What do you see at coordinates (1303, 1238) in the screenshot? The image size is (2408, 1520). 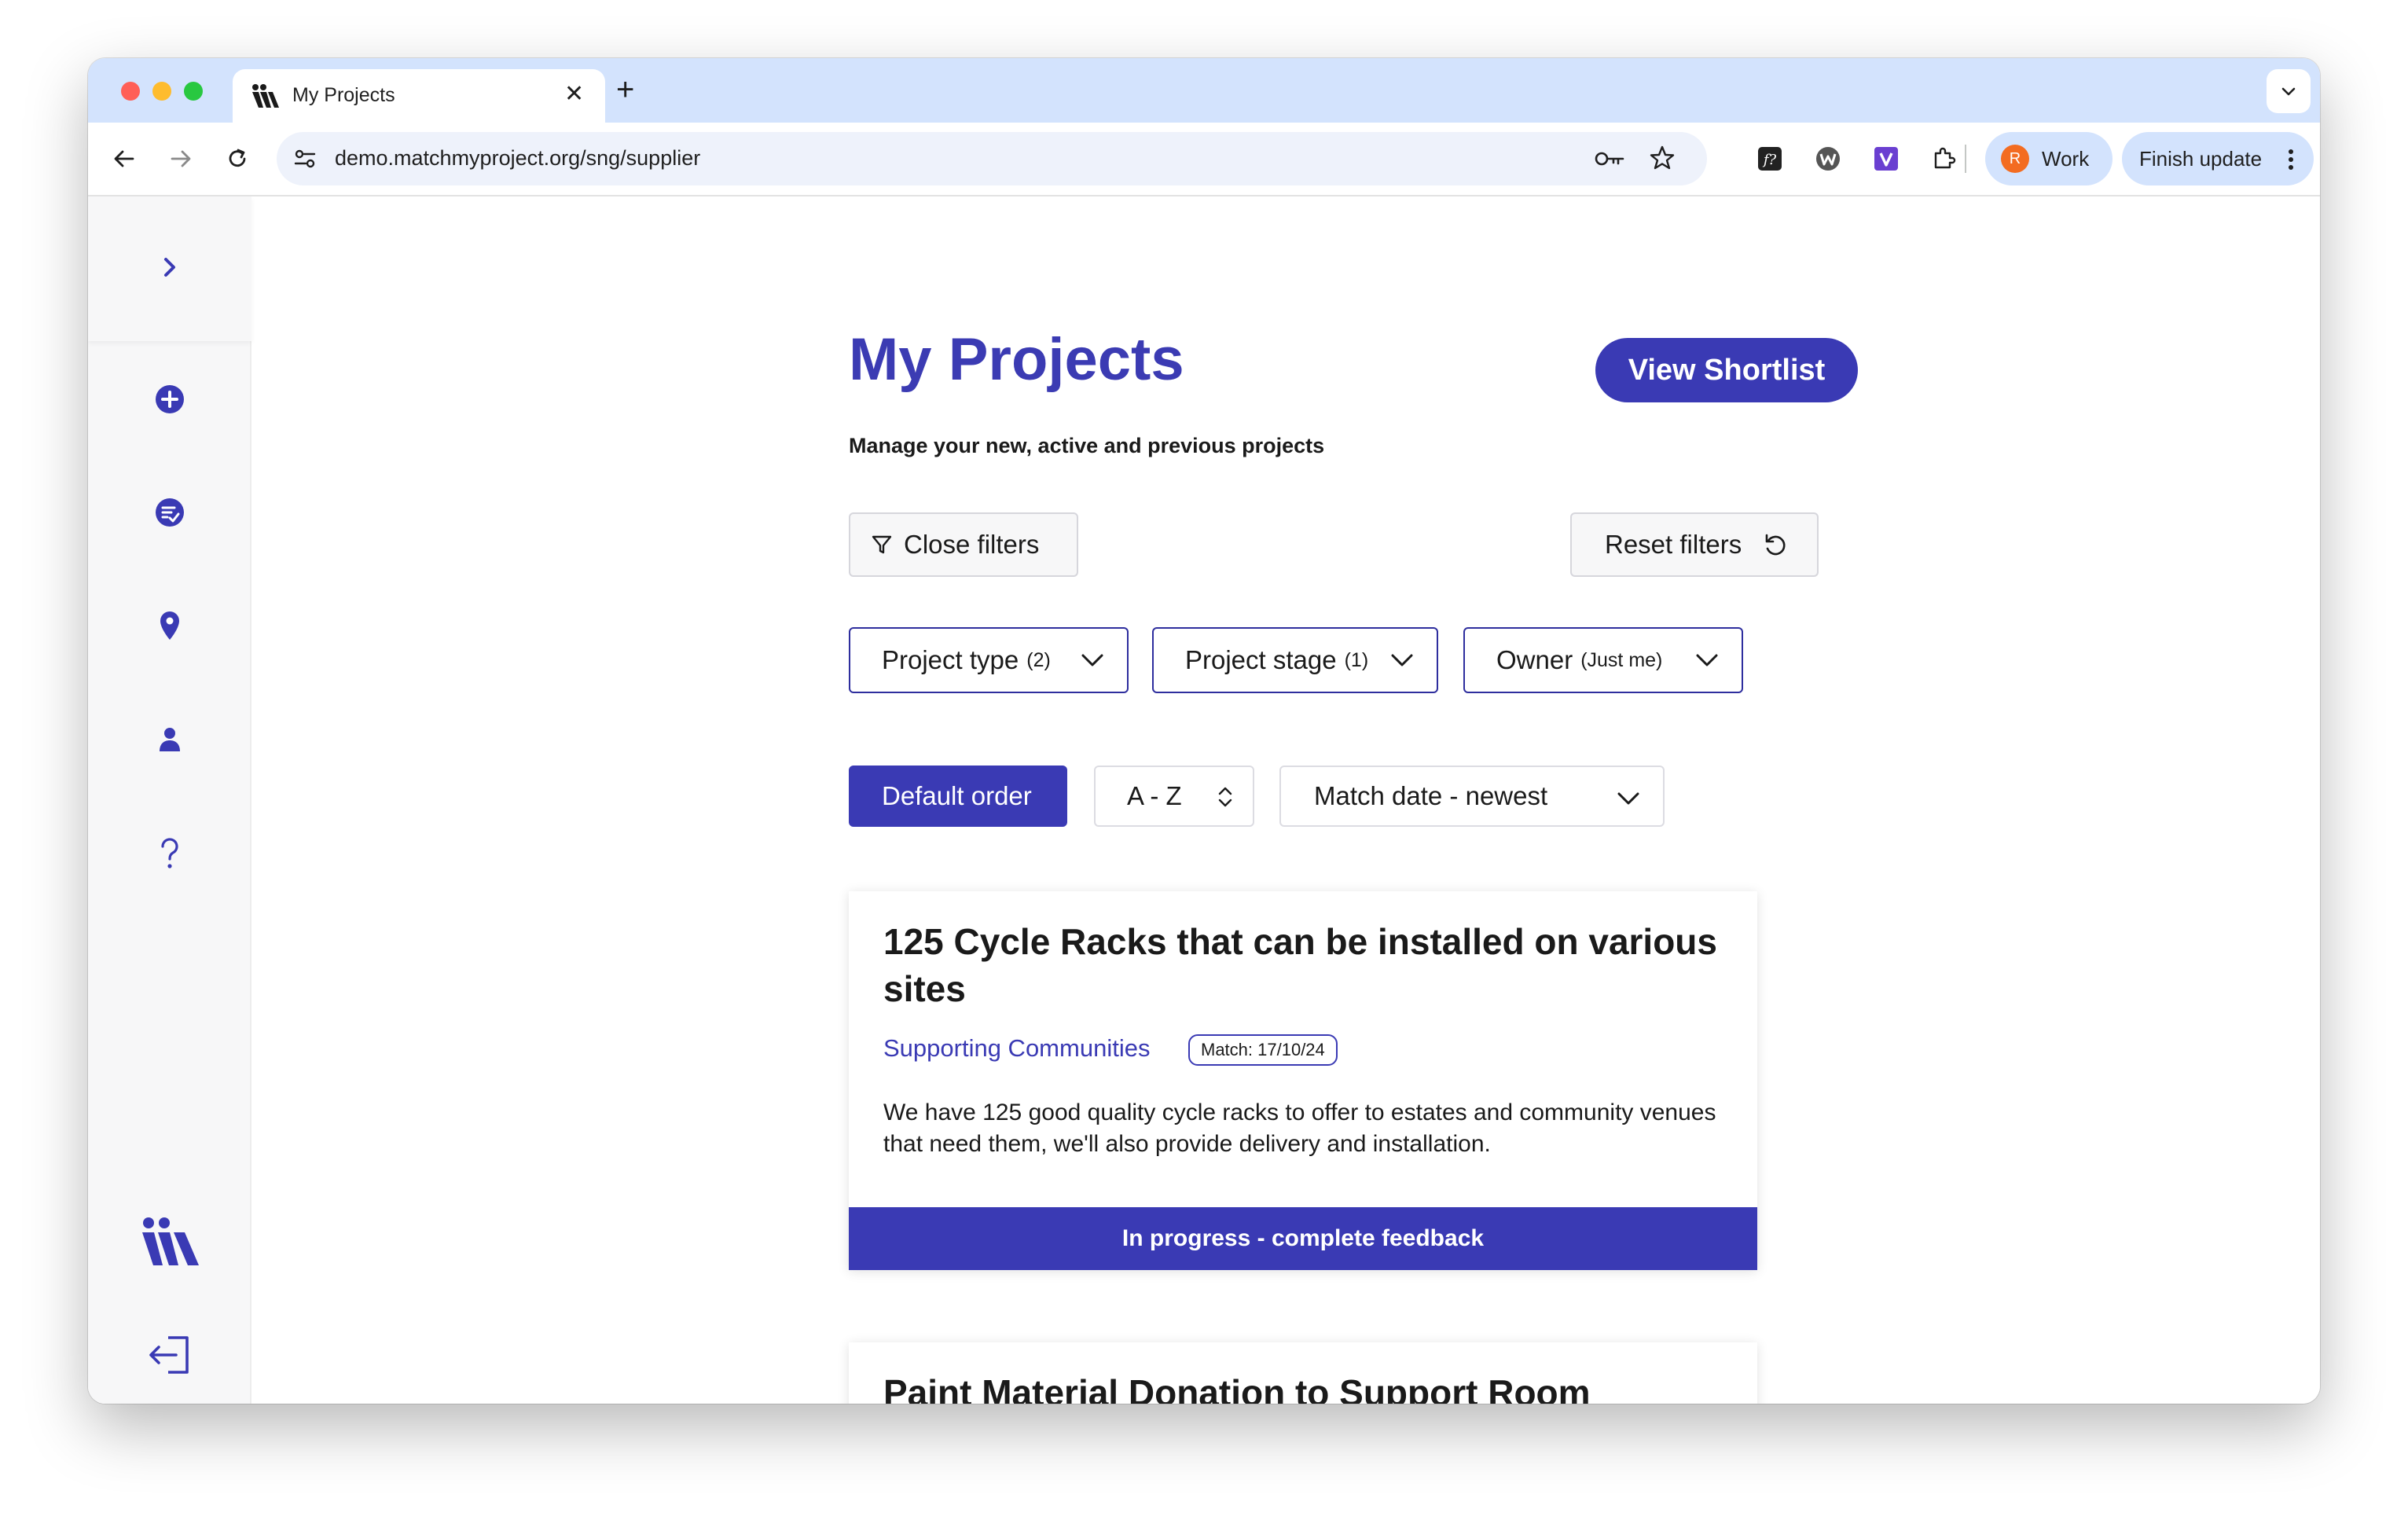 I see `project-status-button: In progress - complete feedback` at bounding box center [1303, 1238].